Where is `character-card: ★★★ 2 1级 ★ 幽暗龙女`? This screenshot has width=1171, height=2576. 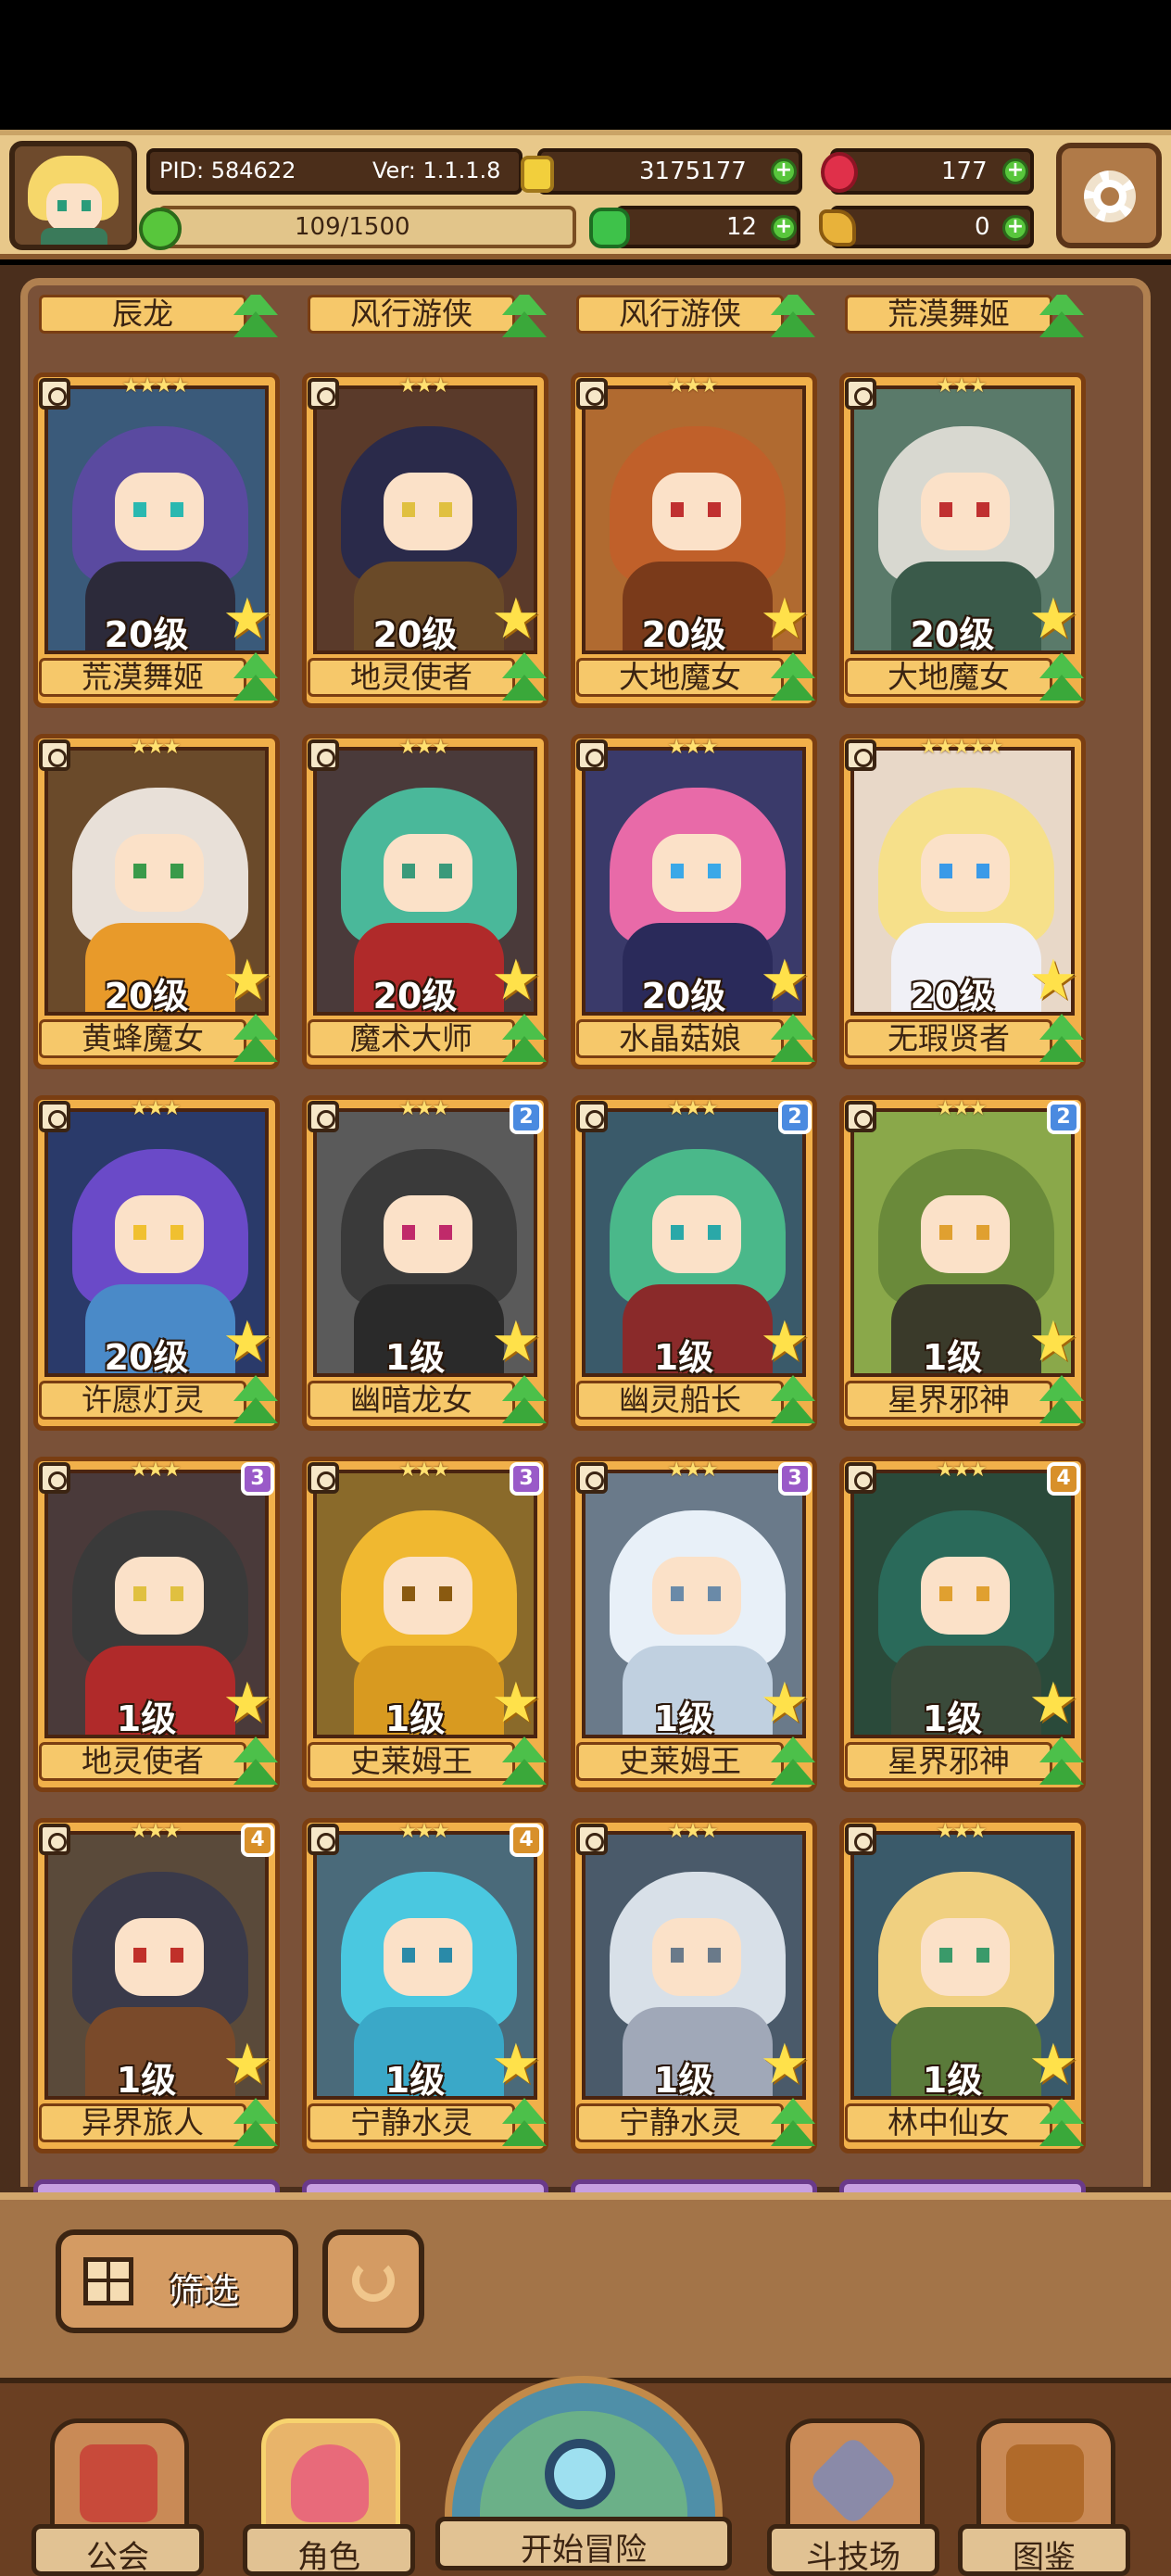
character-card: ★★★ 2 1级 ★ 幽暗龙女 is located at coordinates (425, 1263).